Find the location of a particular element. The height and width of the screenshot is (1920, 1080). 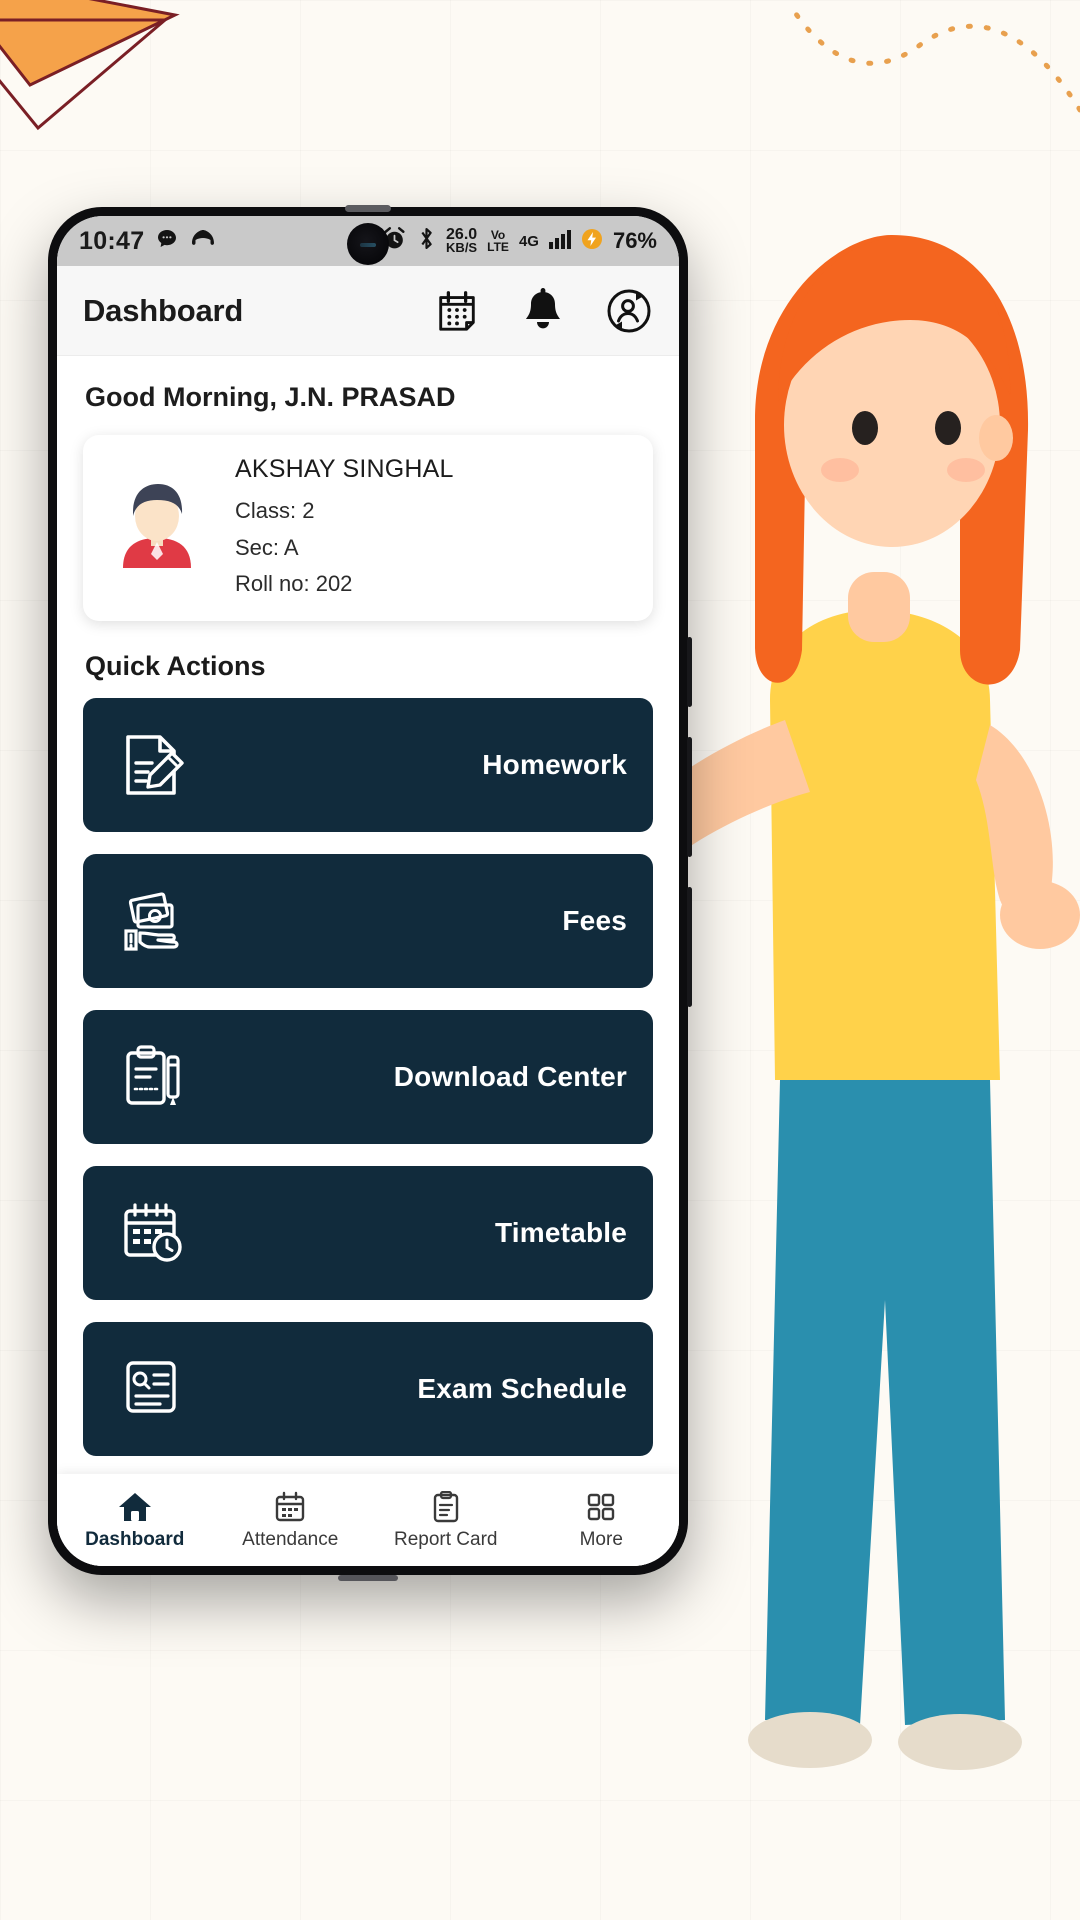

student-section: Sec: A is located at coordinates (267, 547).